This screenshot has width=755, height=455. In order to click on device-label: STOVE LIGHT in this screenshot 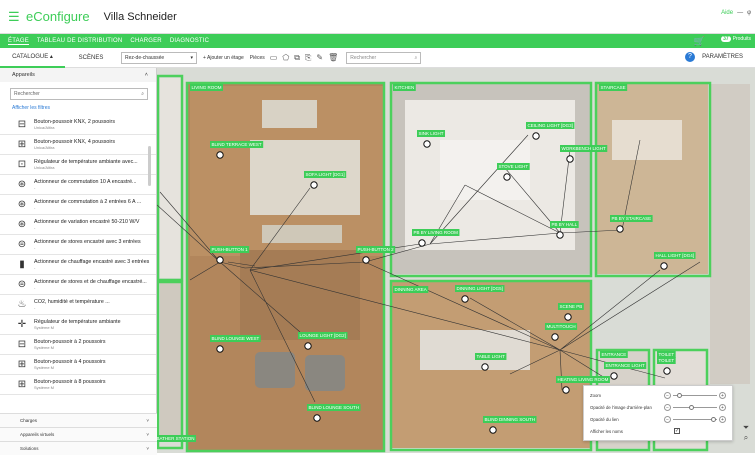, I will do `click(513, 166)`.